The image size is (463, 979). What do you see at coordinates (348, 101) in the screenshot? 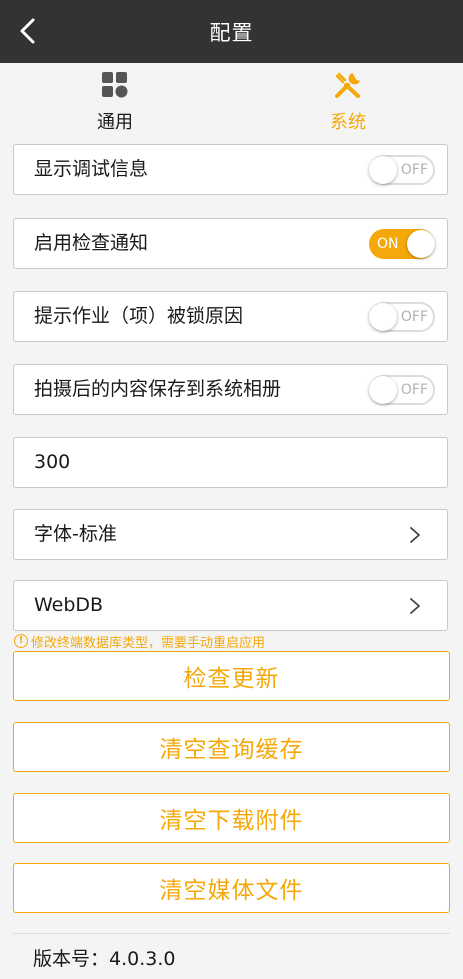
I see `tab-system: 系统` at bounding box center [348, 101].